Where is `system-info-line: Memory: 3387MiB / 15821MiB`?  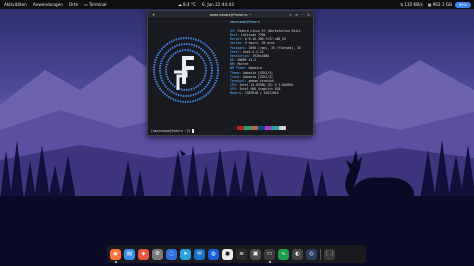
system-info-line: Memory: 3387MiB / 15821MiB is located at coordinates (265, 93).